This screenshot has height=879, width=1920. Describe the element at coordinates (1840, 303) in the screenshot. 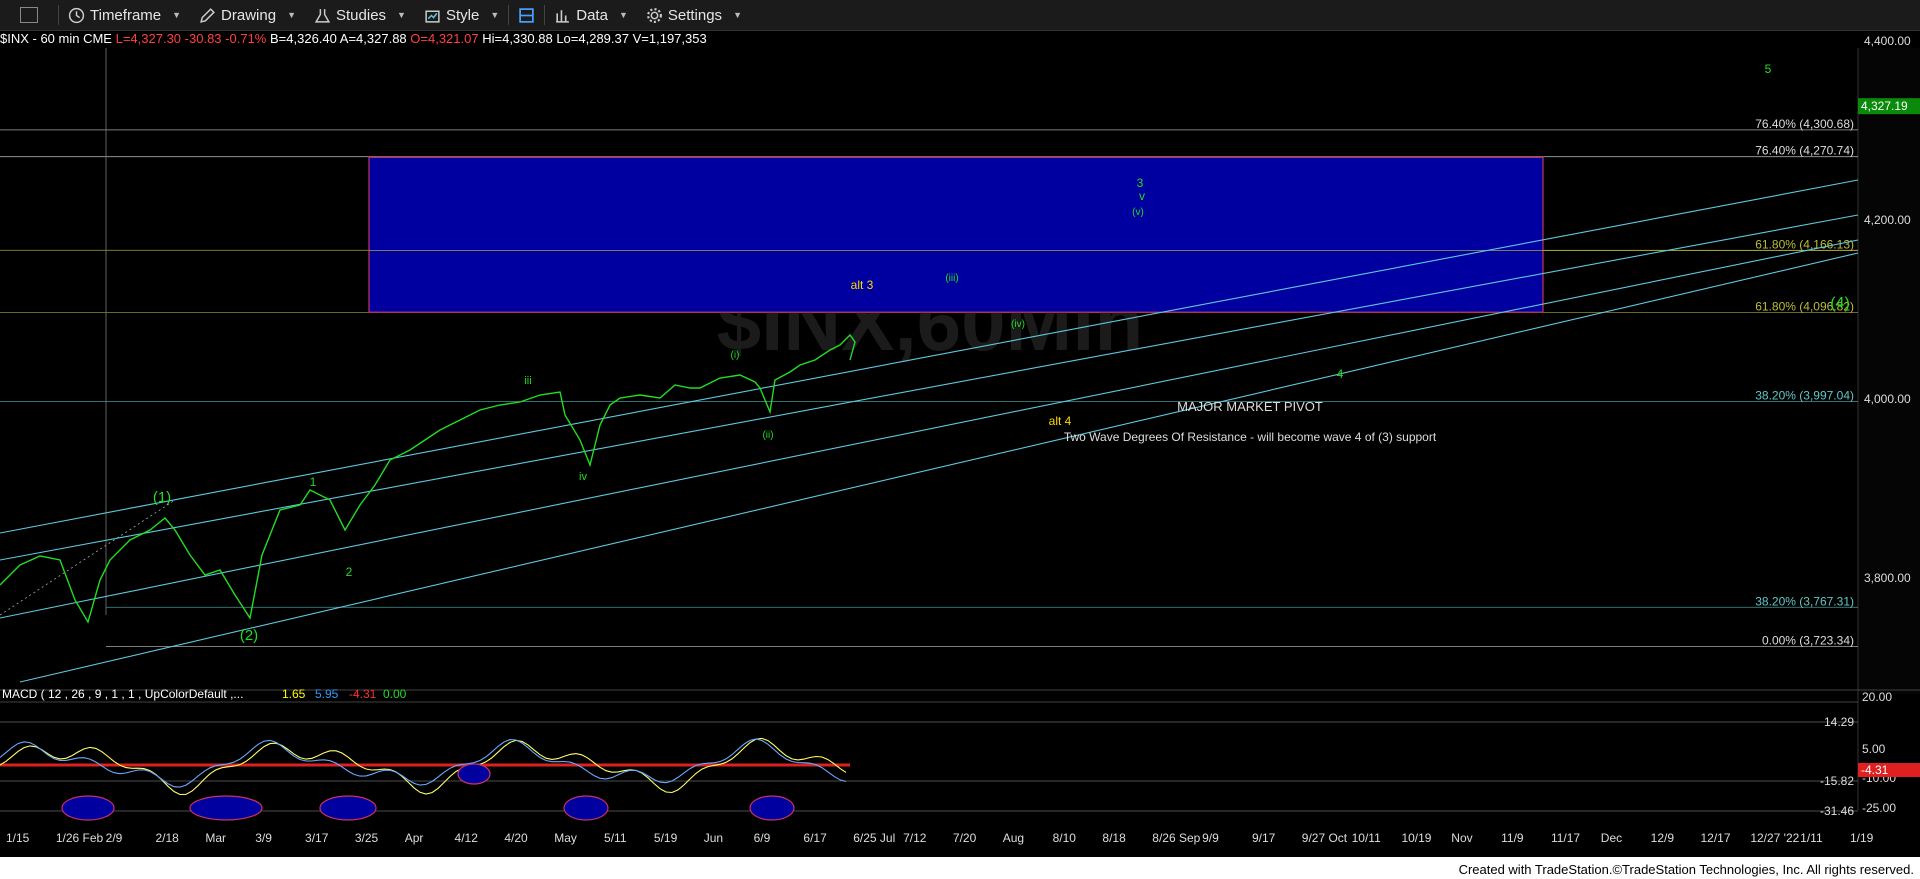

I see `wave-4-paren-label: (4)` at that location.